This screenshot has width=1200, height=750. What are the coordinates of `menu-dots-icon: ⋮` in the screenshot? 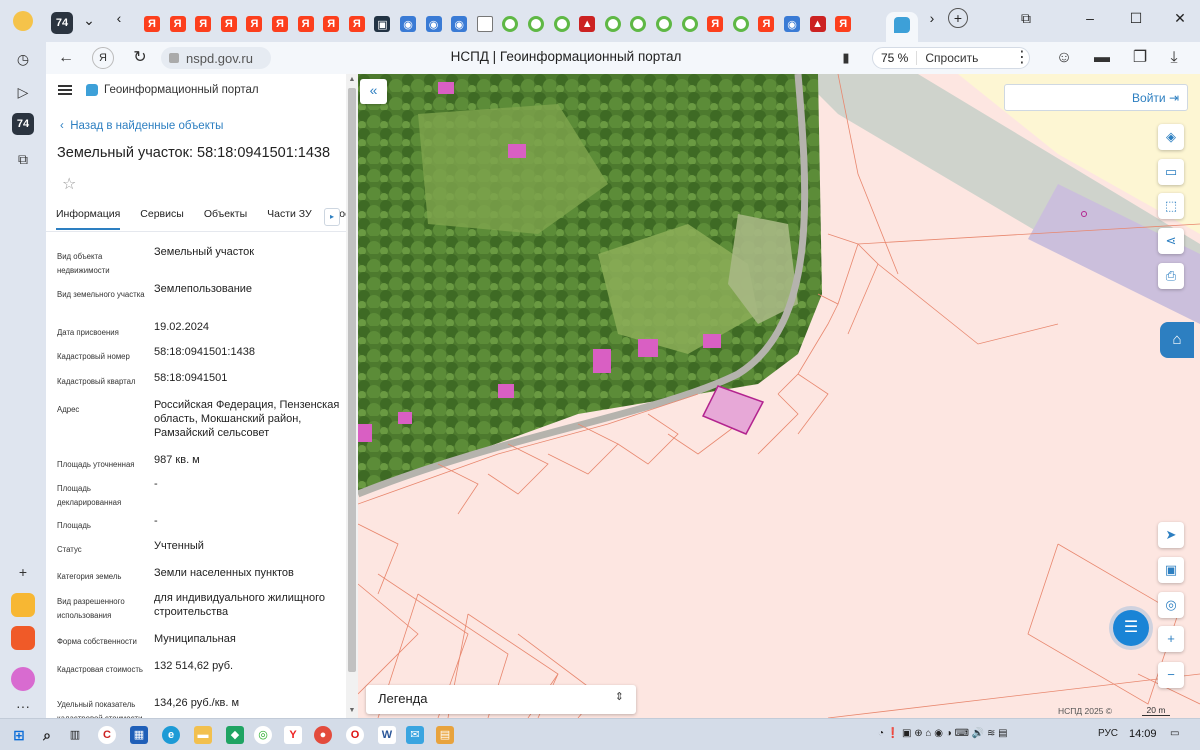 It's located at (1022, 58).